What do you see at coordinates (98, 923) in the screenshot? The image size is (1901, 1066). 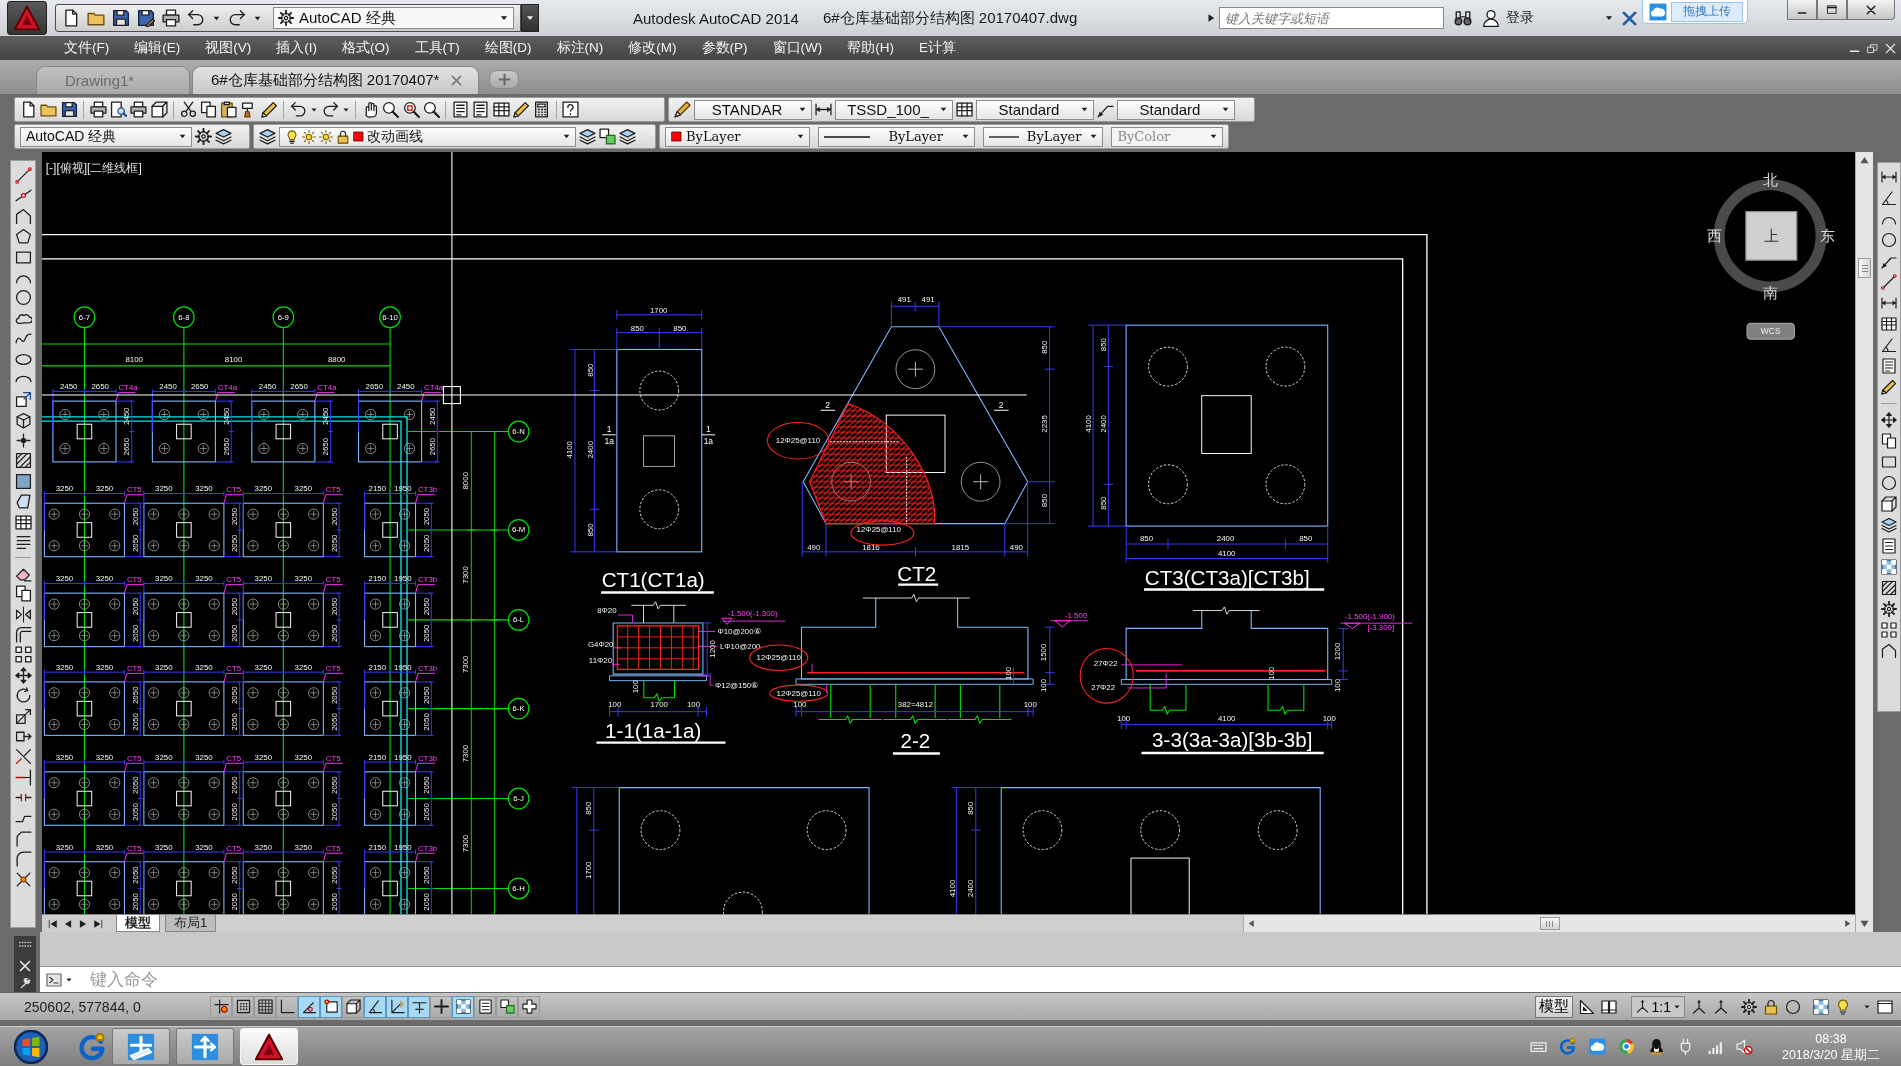 I see `last-arrow-icon` at bounding box center [98, 923].